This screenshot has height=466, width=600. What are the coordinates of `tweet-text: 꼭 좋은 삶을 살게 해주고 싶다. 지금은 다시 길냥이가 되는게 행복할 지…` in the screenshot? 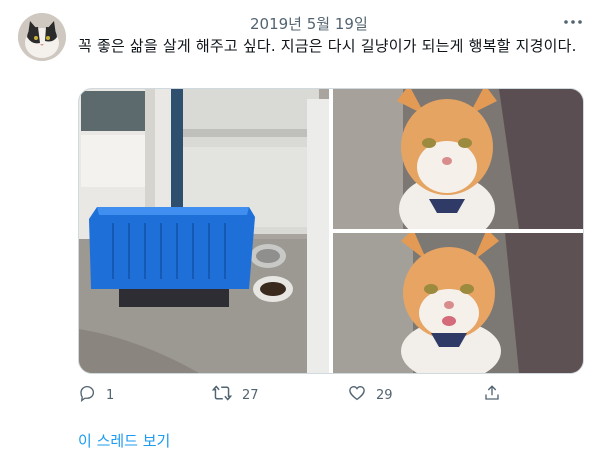 It's located at (327, 46).